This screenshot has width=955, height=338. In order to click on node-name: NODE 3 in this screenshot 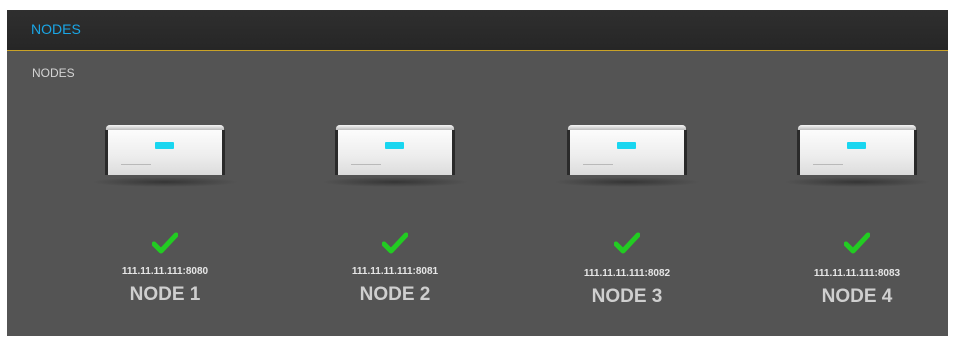, I will do `click(627, 296)`.